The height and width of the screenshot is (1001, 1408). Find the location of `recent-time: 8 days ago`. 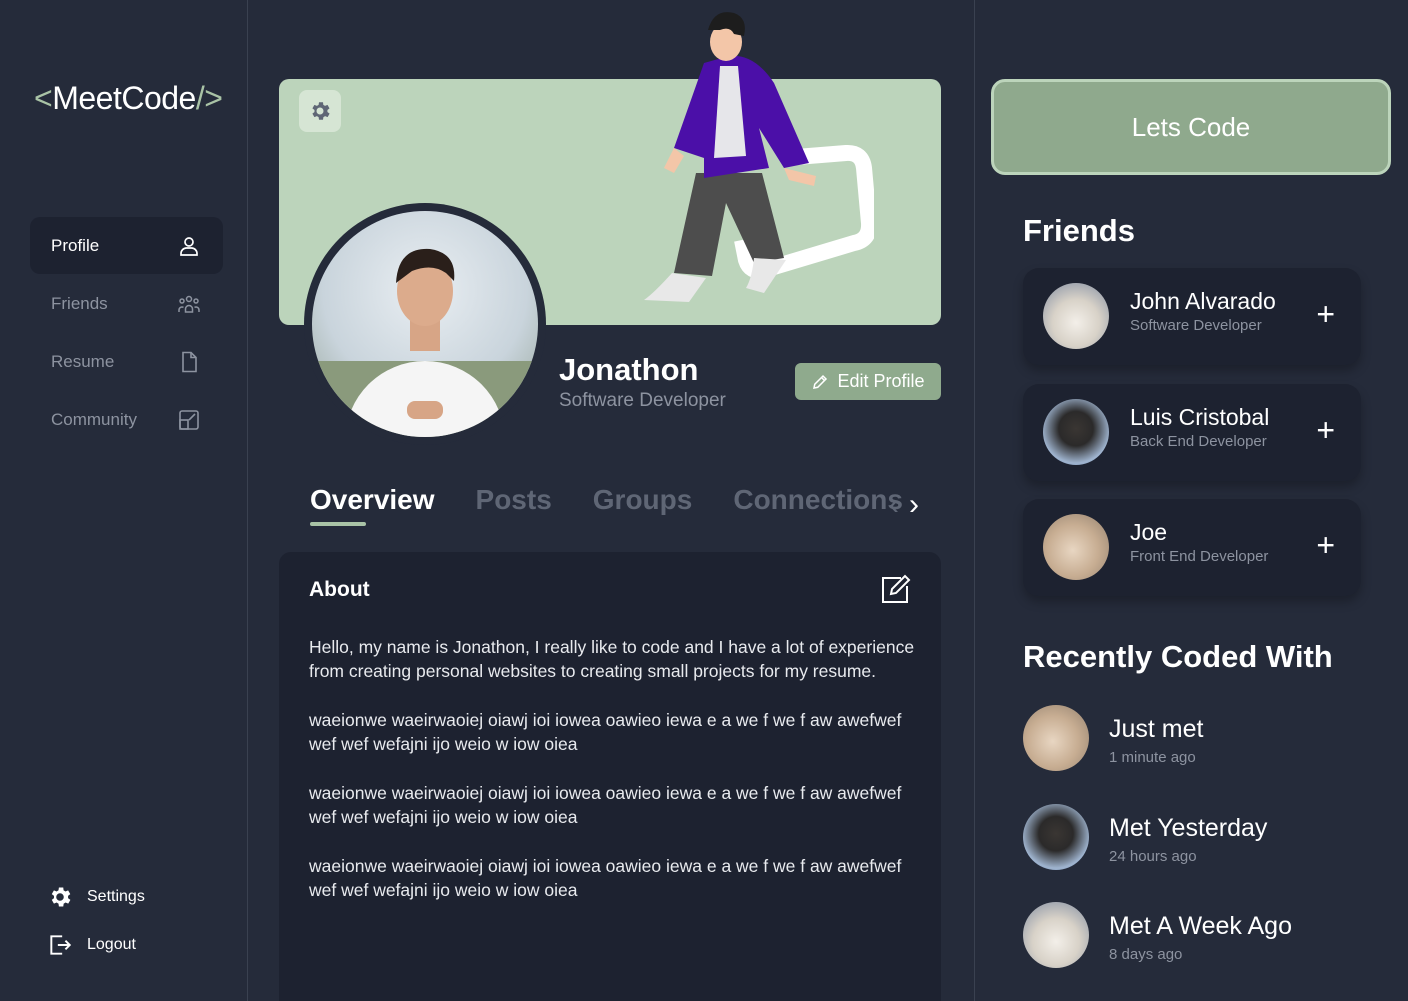

recent-time: 8 days ago is located at coordinates (1146, 954).